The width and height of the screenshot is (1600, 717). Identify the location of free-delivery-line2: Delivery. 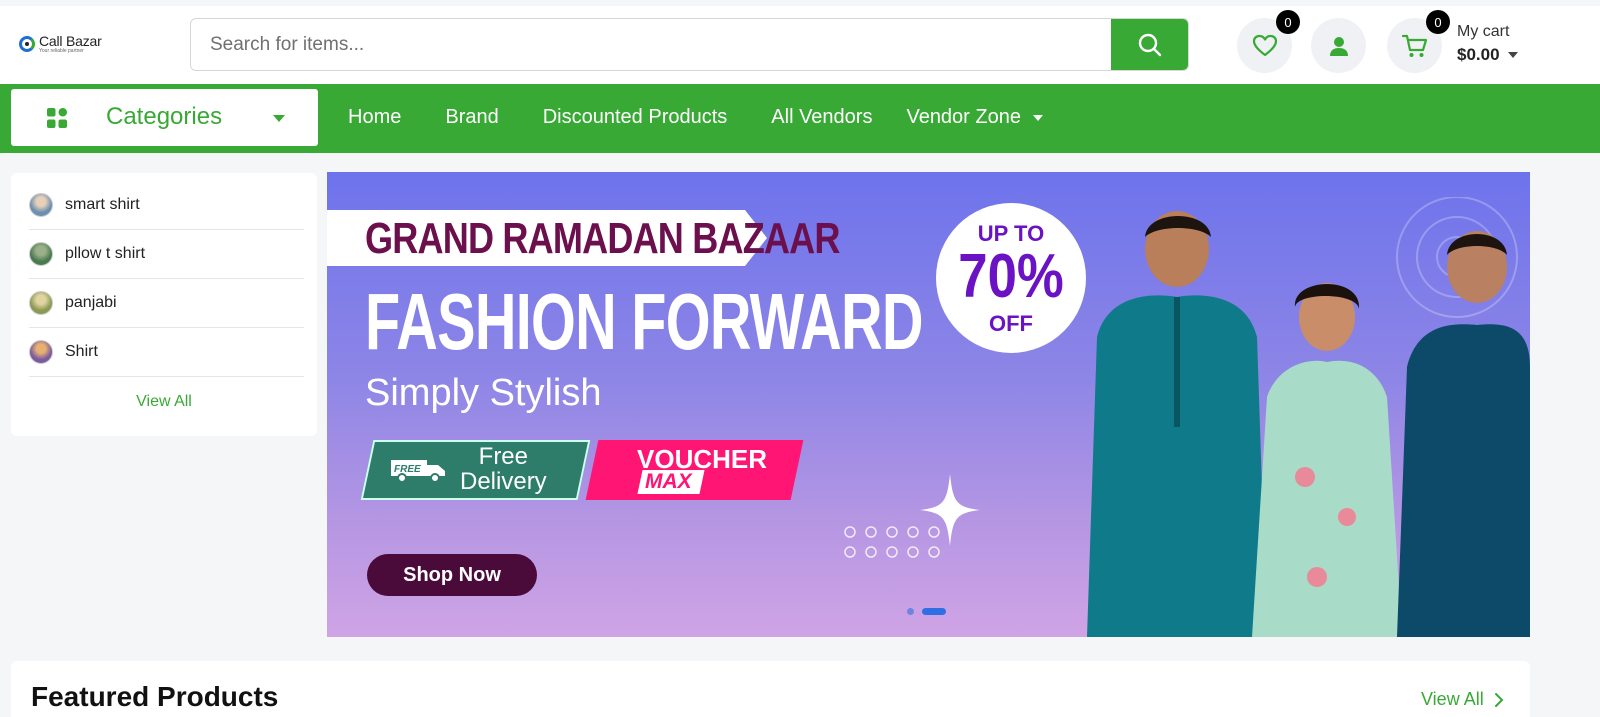
(503, 482).